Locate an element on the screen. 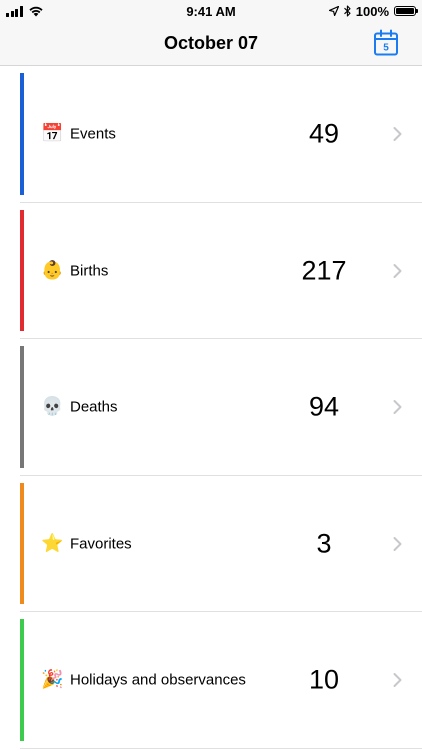 Image resolution: width=422 pixels, height=750 pixels. list-item-count: 217 is located at coordinates (324, 270).